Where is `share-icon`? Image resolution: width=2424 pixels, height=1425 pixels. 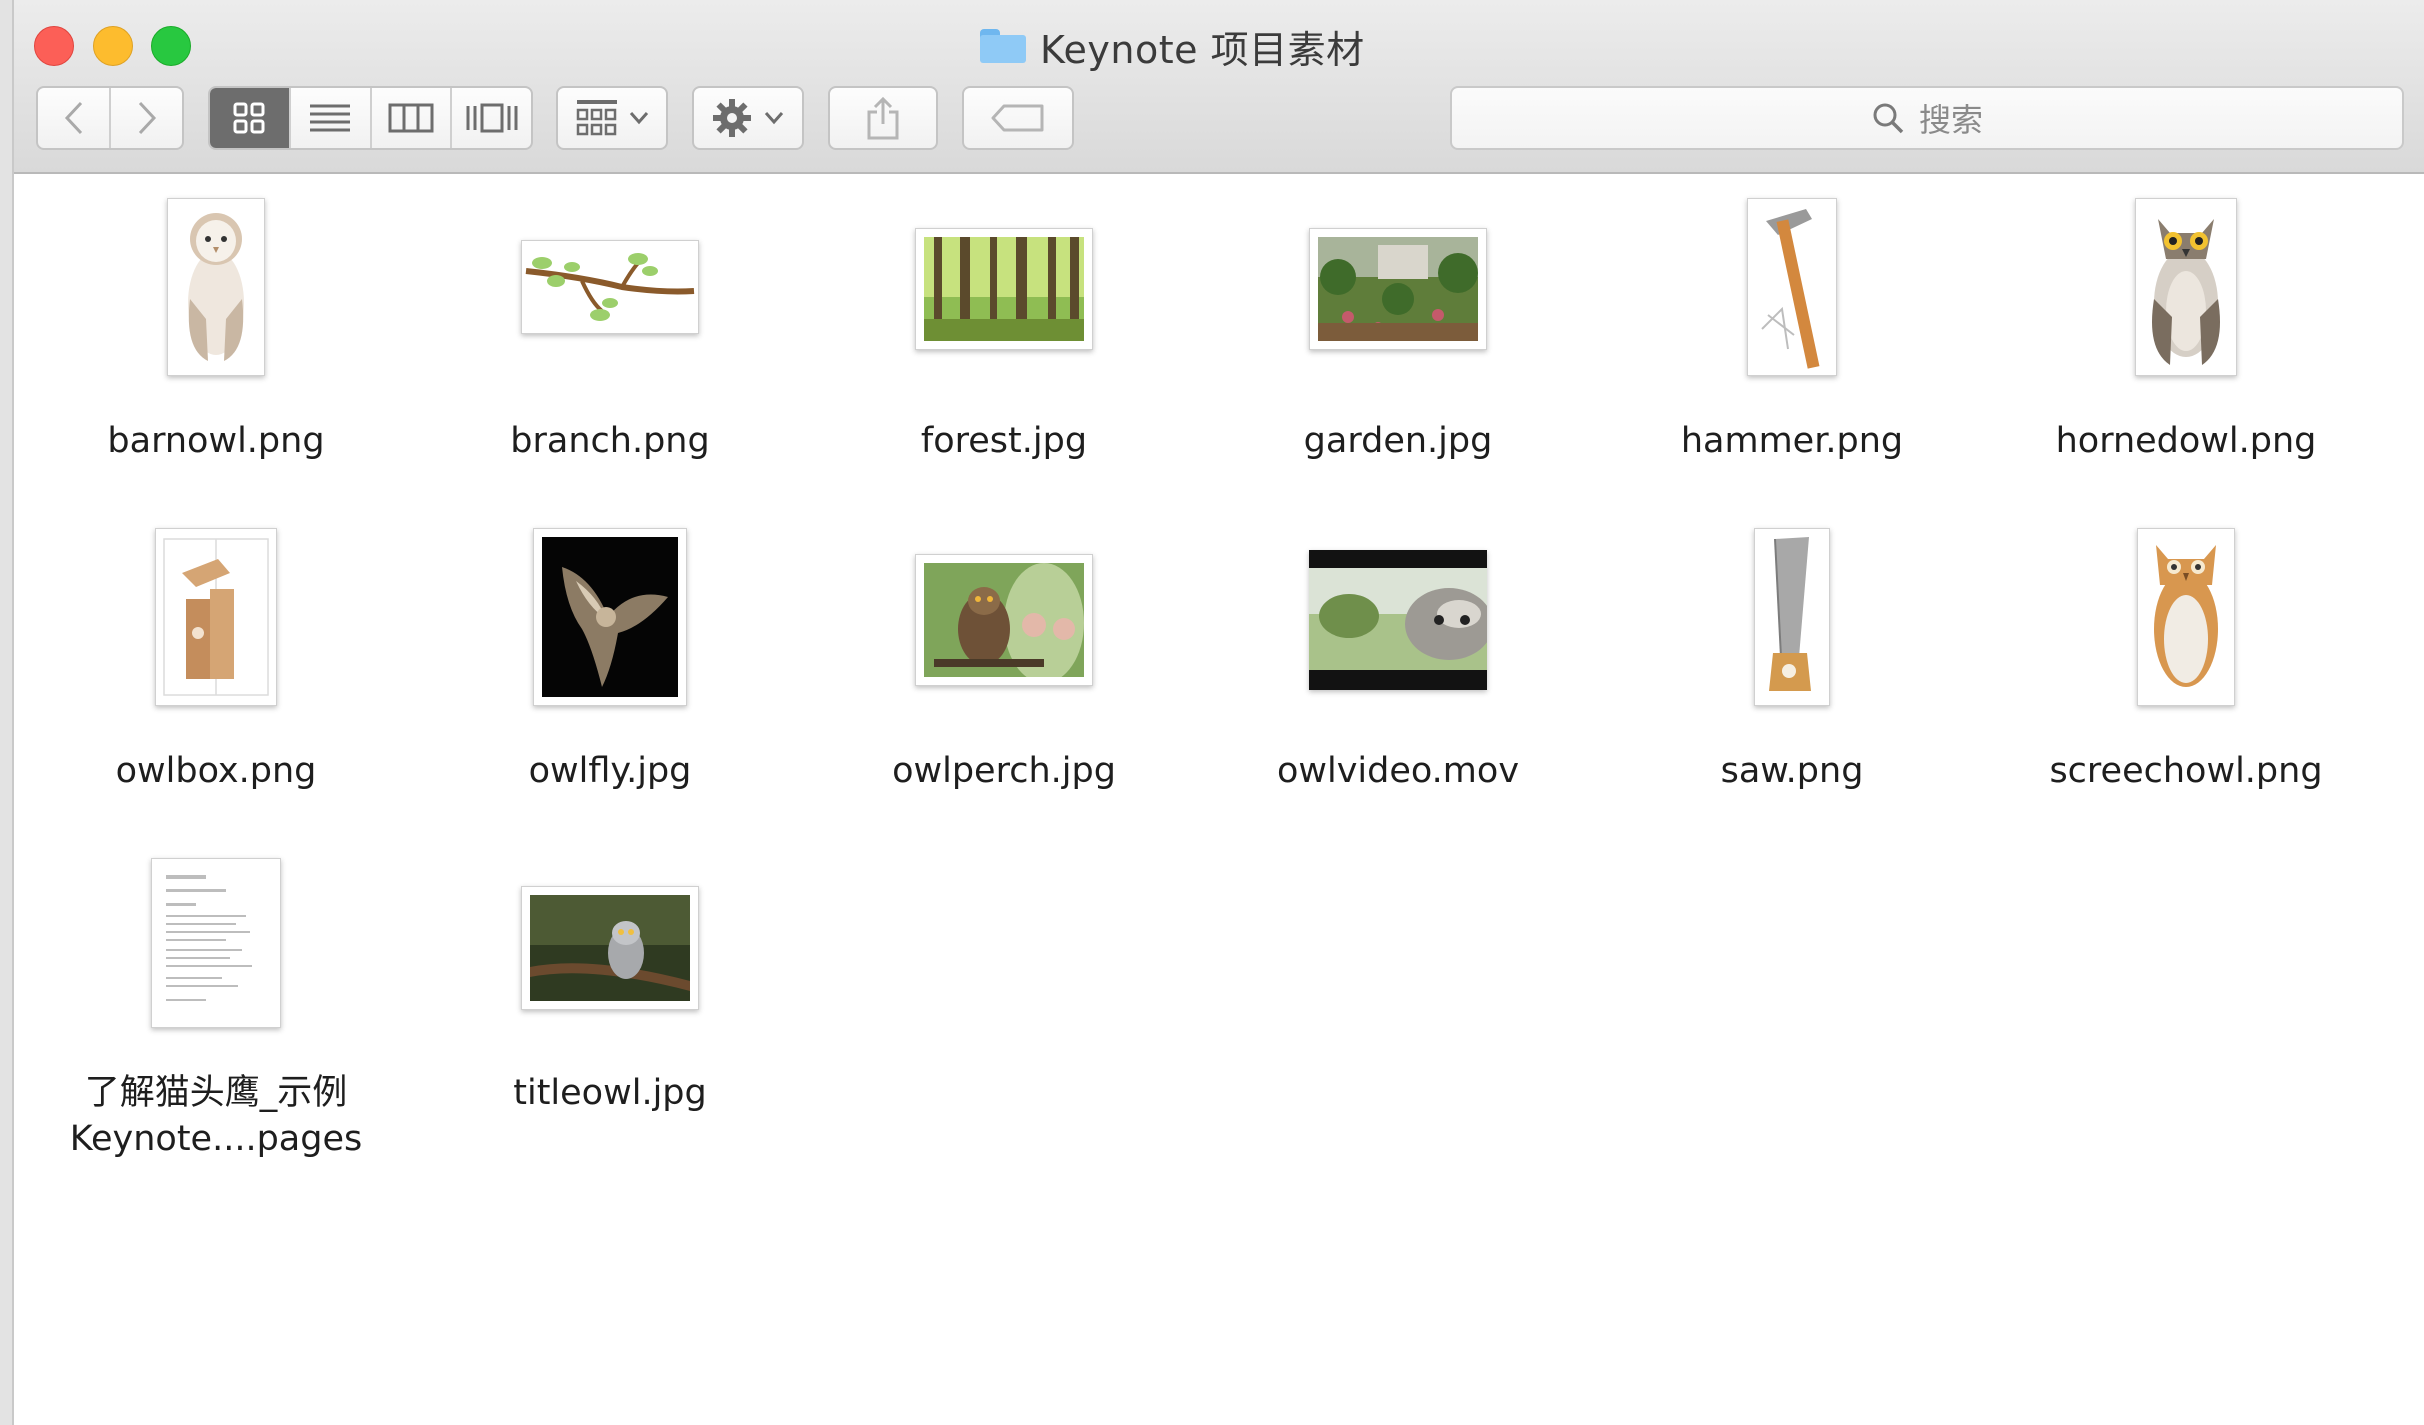 share-icon is located at coordinates (883, 118).